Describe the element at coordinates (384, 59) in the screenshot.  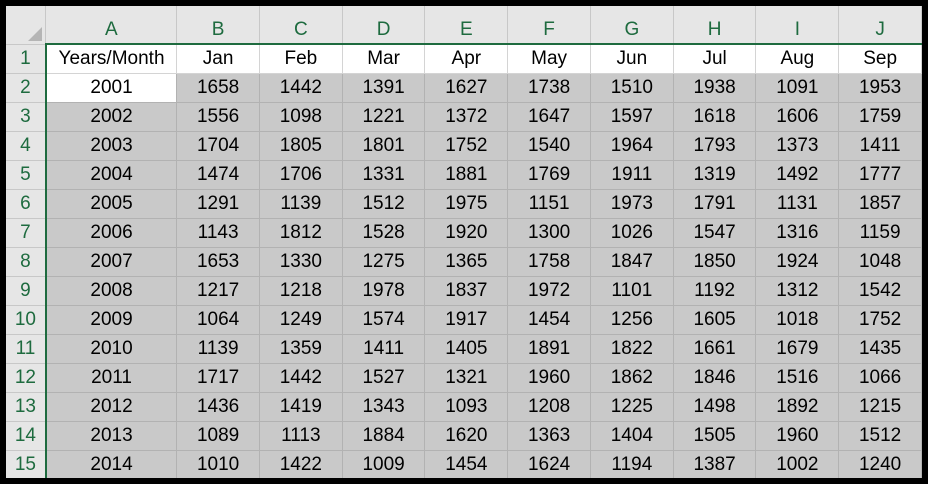
I see `cell-d1: Mar` at that location.